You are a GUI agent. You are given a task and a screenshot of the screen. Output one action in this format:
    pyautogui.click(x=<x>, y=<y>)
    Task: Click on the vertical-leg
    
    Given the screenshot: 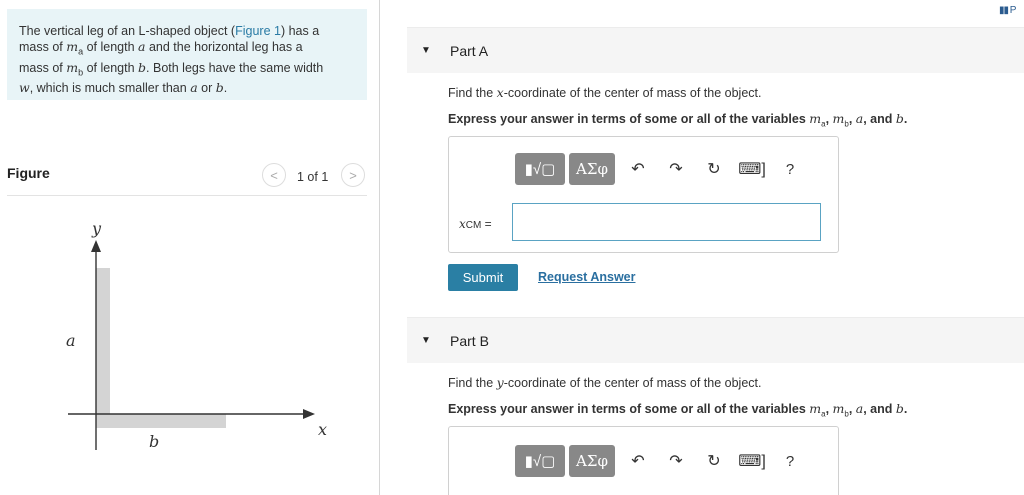 What is the action you would take?
    pyautogui.click(x=103, y=348)
    